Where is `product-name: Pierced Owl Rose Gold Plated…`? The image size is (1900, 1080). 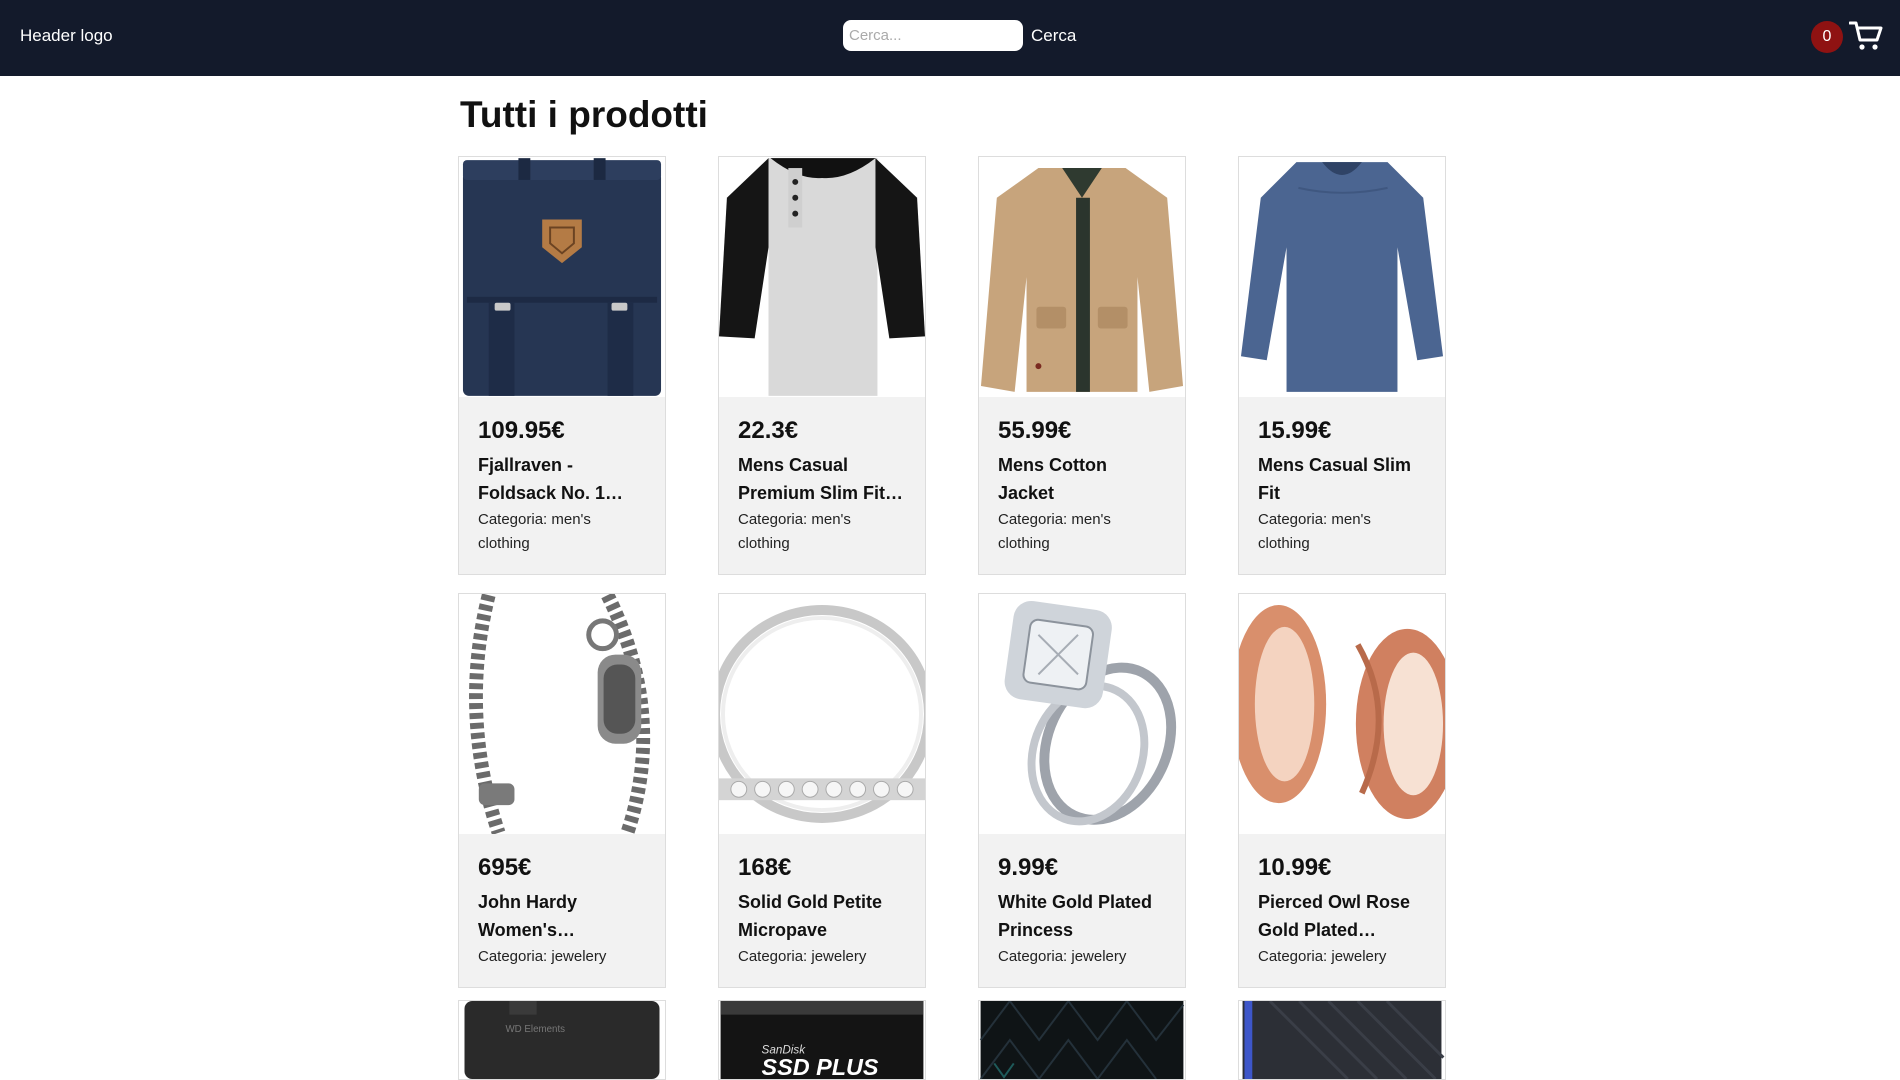
product-name: Pierced Owl Rose Gold Plated… is located at coordinates (1334, 916).